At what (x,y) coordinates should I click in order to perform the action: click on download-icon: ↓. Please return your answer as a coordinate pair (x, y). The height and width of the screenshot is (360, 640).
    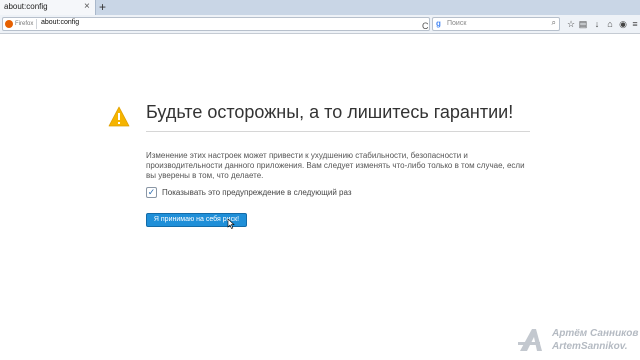
    Looking at the image, I should click on (597, 24).